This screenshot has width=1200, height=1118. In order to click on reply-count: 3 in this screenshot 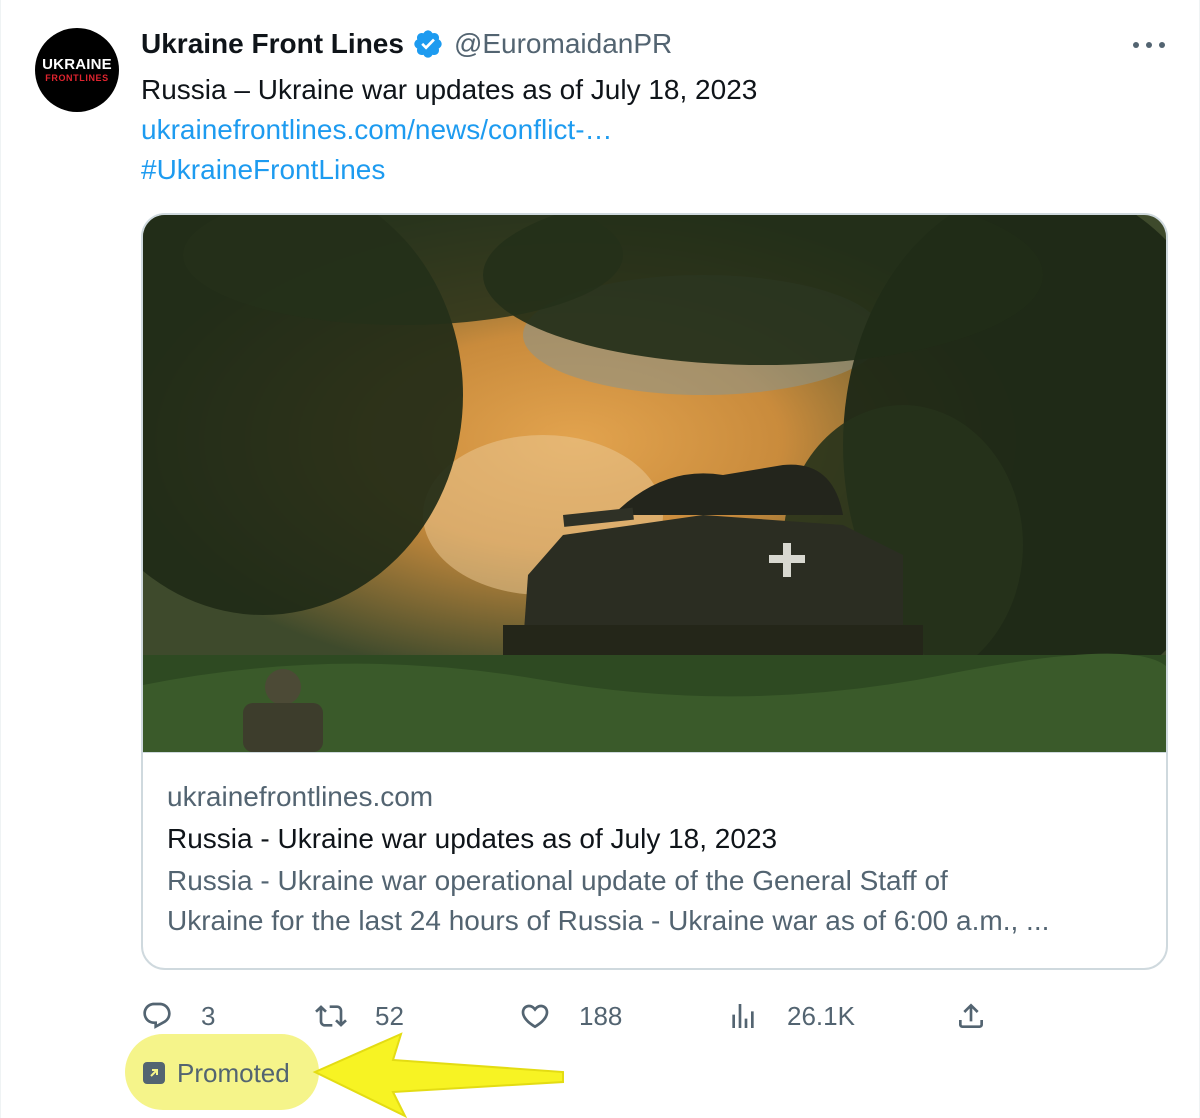, I will do `click(208, 1015)`.